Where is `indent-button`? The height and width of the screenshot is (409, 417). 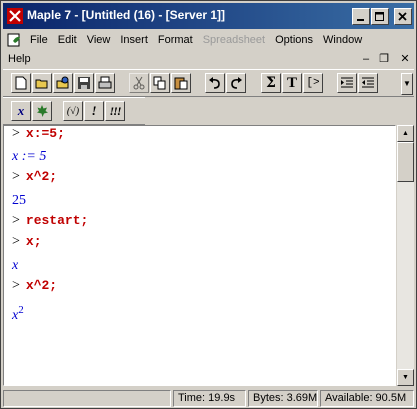
indent-button is located at coordinates (347, 83).